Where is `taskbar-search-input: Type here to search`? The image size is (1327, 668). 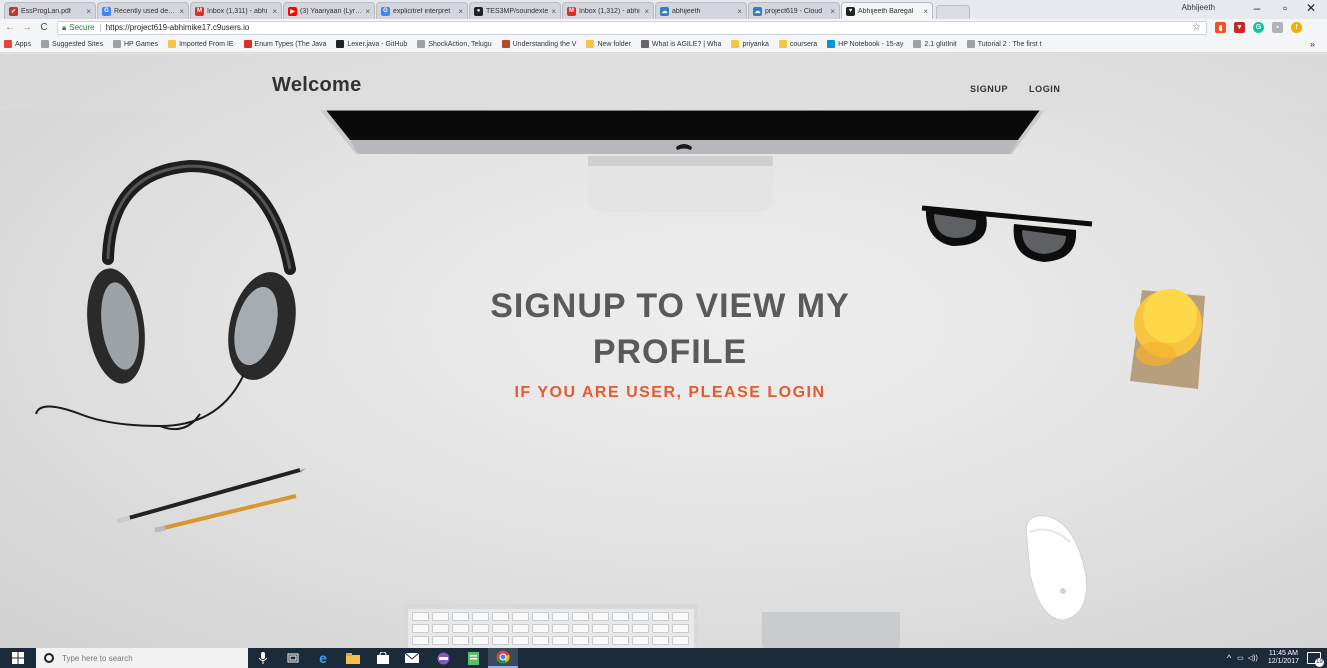 taskbar-search-input: Type here to search is located at coordinates (142, 658).